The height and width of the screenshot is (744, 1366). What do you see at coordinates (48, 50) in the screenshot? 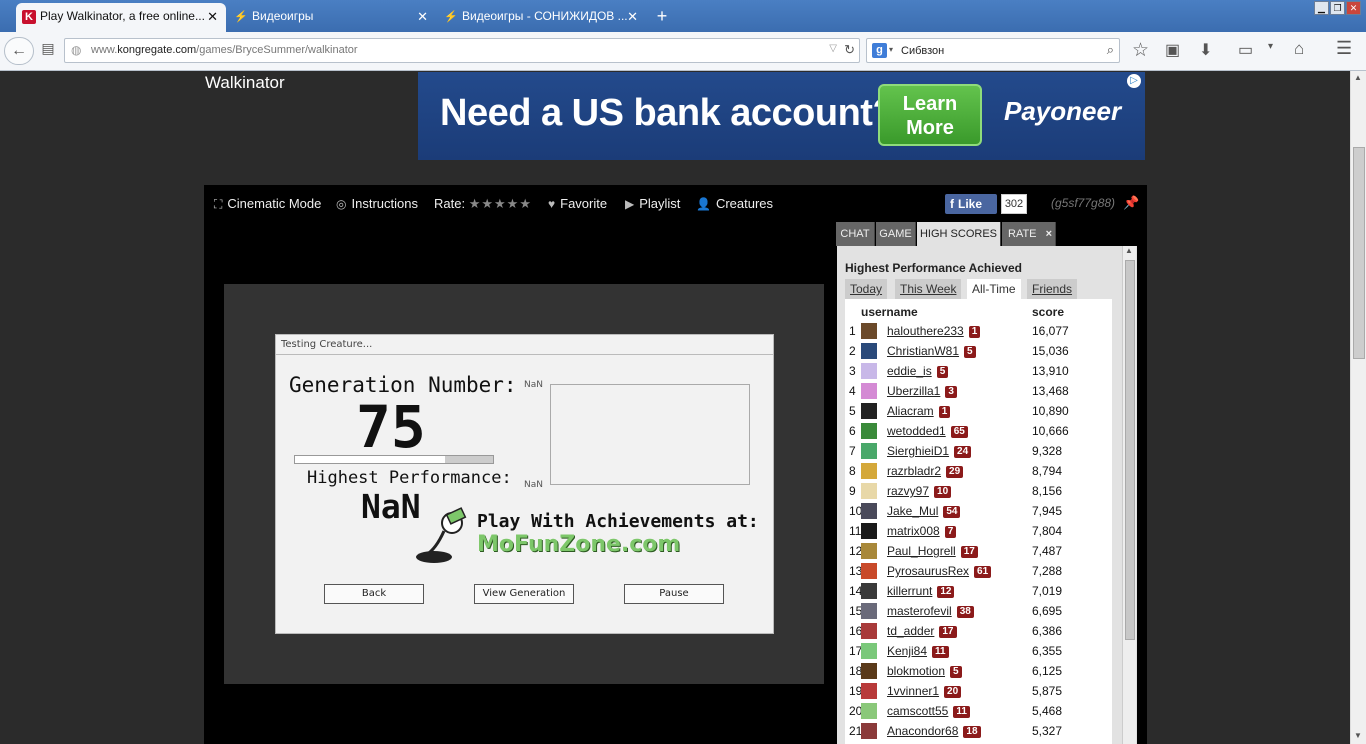
I see `bookmarks-folder-icon: ▤` at bounding box center [48, 50].